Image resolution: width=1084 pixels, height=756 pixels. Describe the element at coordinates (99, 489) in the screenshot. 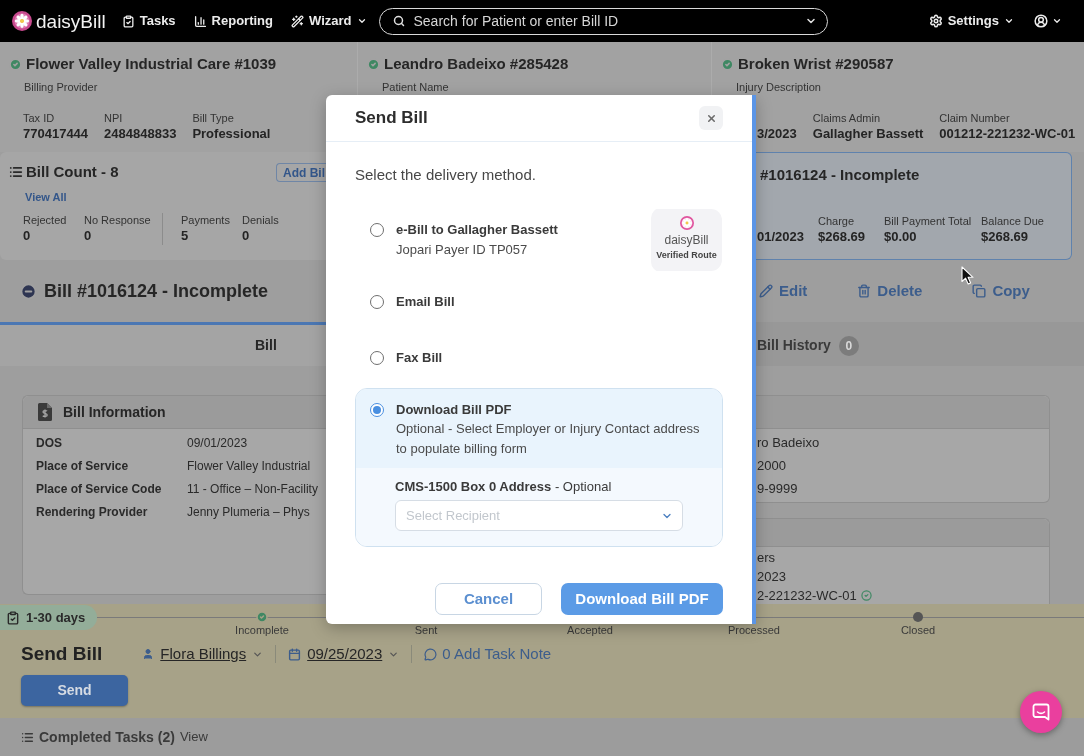

I see `info-label: Place of Service Code` at that location.